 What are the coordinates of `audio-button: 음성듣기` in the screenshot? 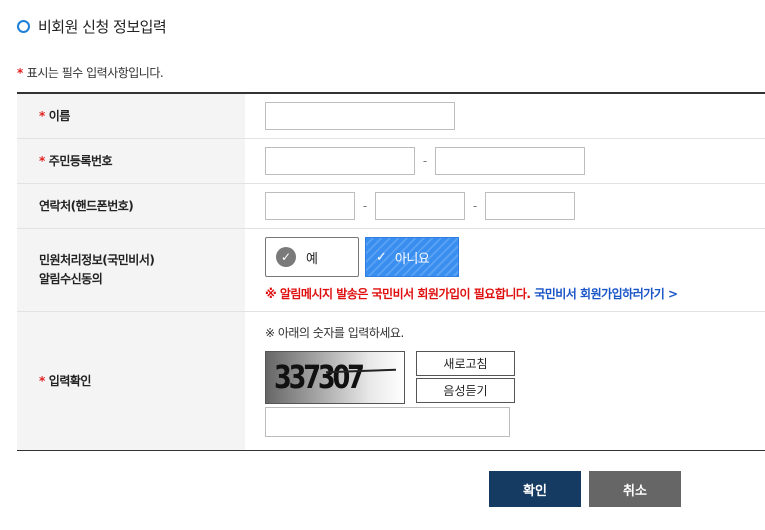 It's located at (465, 390).